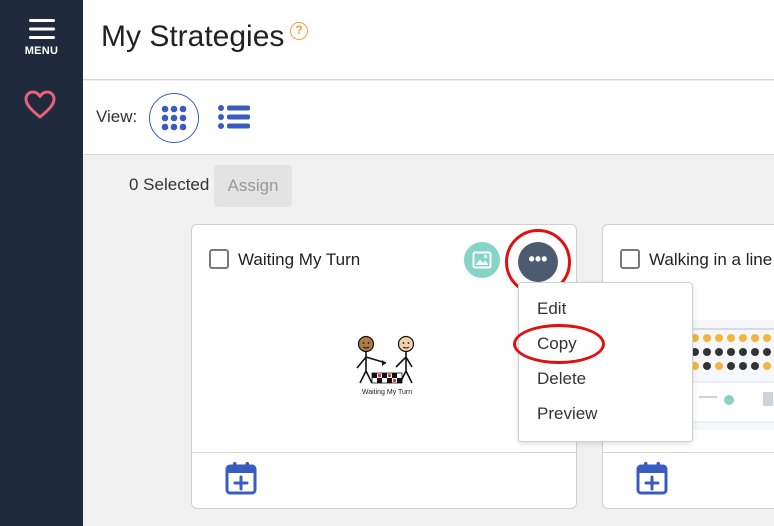  What do you see at coordinates (41, 29) in the screenshot?
I see `hamburger-icon` at bounding box center [41, 29].